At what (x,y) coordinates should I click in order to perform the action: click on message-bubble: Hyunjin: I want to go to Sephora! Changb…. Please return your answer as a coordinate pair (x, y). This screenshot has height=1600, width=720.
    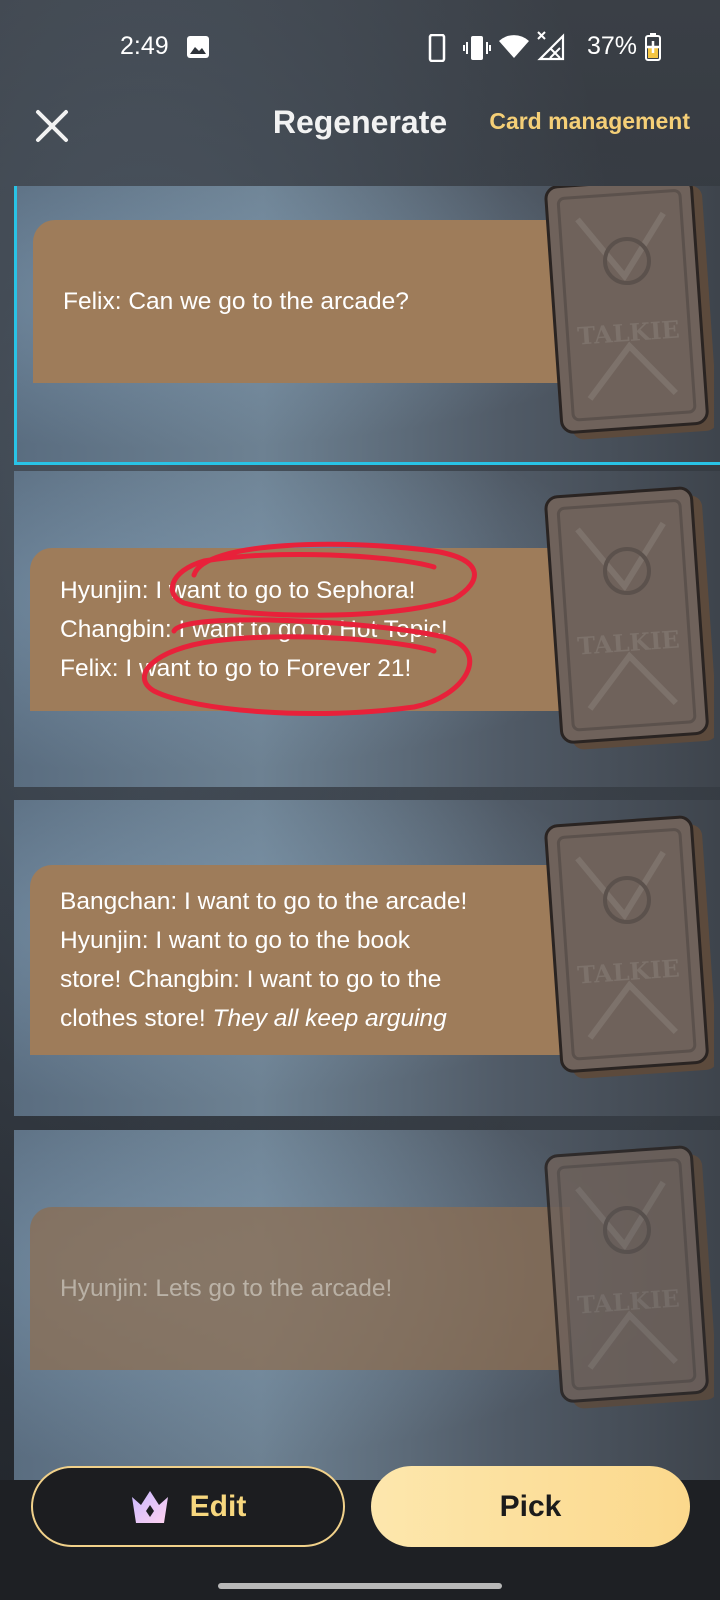
    Looking at the image, I should click on (300, 629).